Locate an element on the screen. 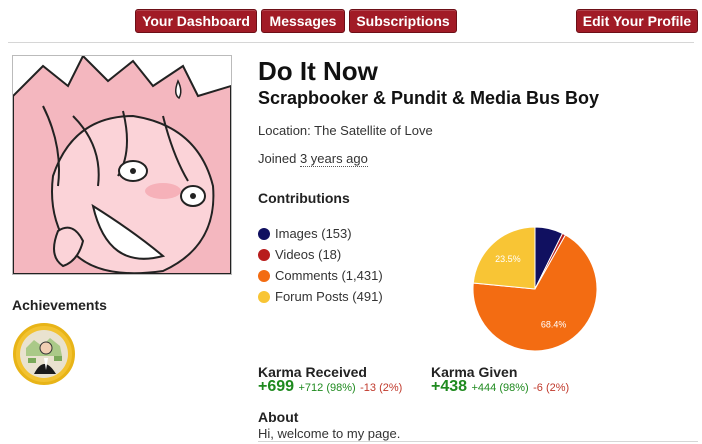 This screenshot has width=702, height=444. pie-data-label: 23.5% is located at coordinates (508, 259).